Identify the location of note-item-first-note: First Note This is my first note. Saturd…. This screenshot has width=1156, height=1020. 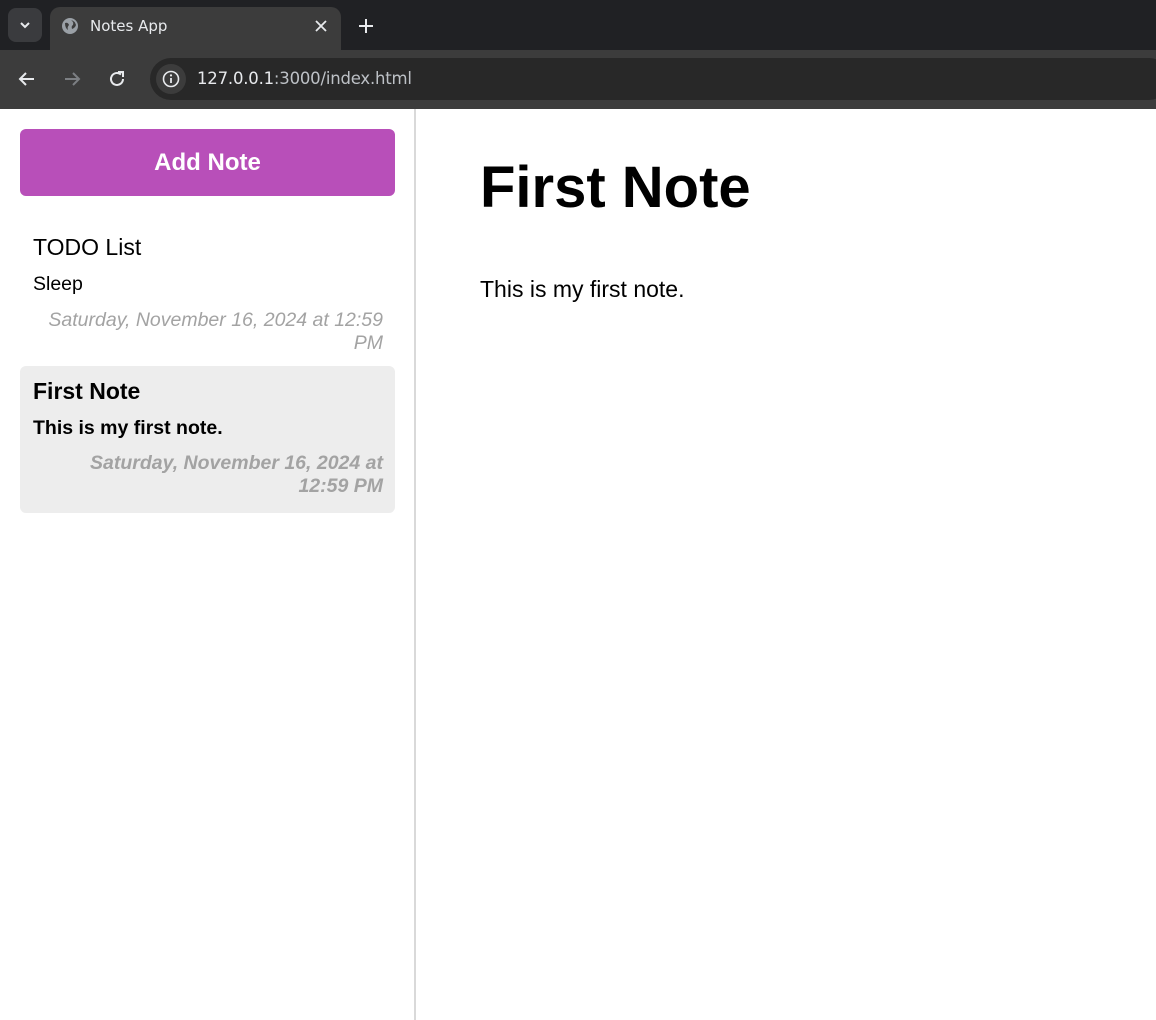
(207, 439).